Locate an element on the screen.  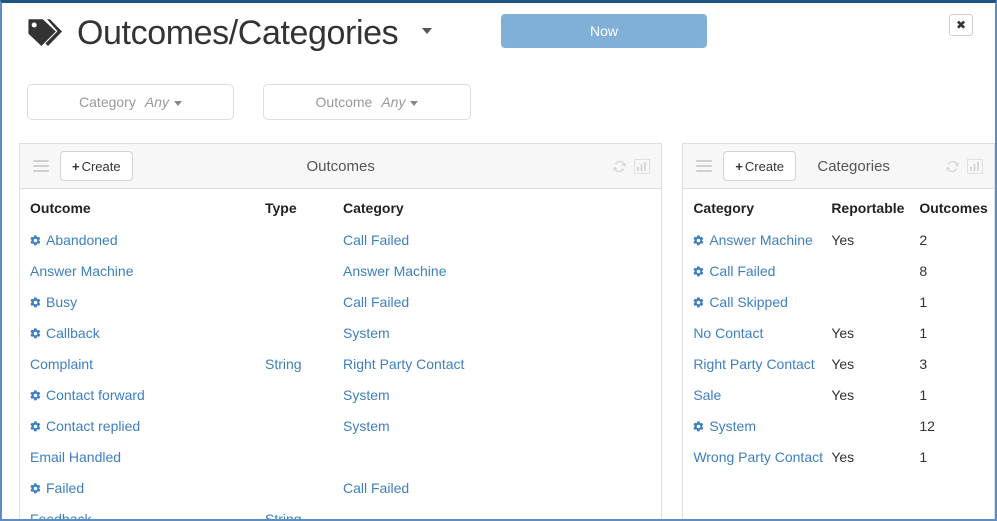
table-row: Sale Yes 1 is located at coordinates (838, 395).